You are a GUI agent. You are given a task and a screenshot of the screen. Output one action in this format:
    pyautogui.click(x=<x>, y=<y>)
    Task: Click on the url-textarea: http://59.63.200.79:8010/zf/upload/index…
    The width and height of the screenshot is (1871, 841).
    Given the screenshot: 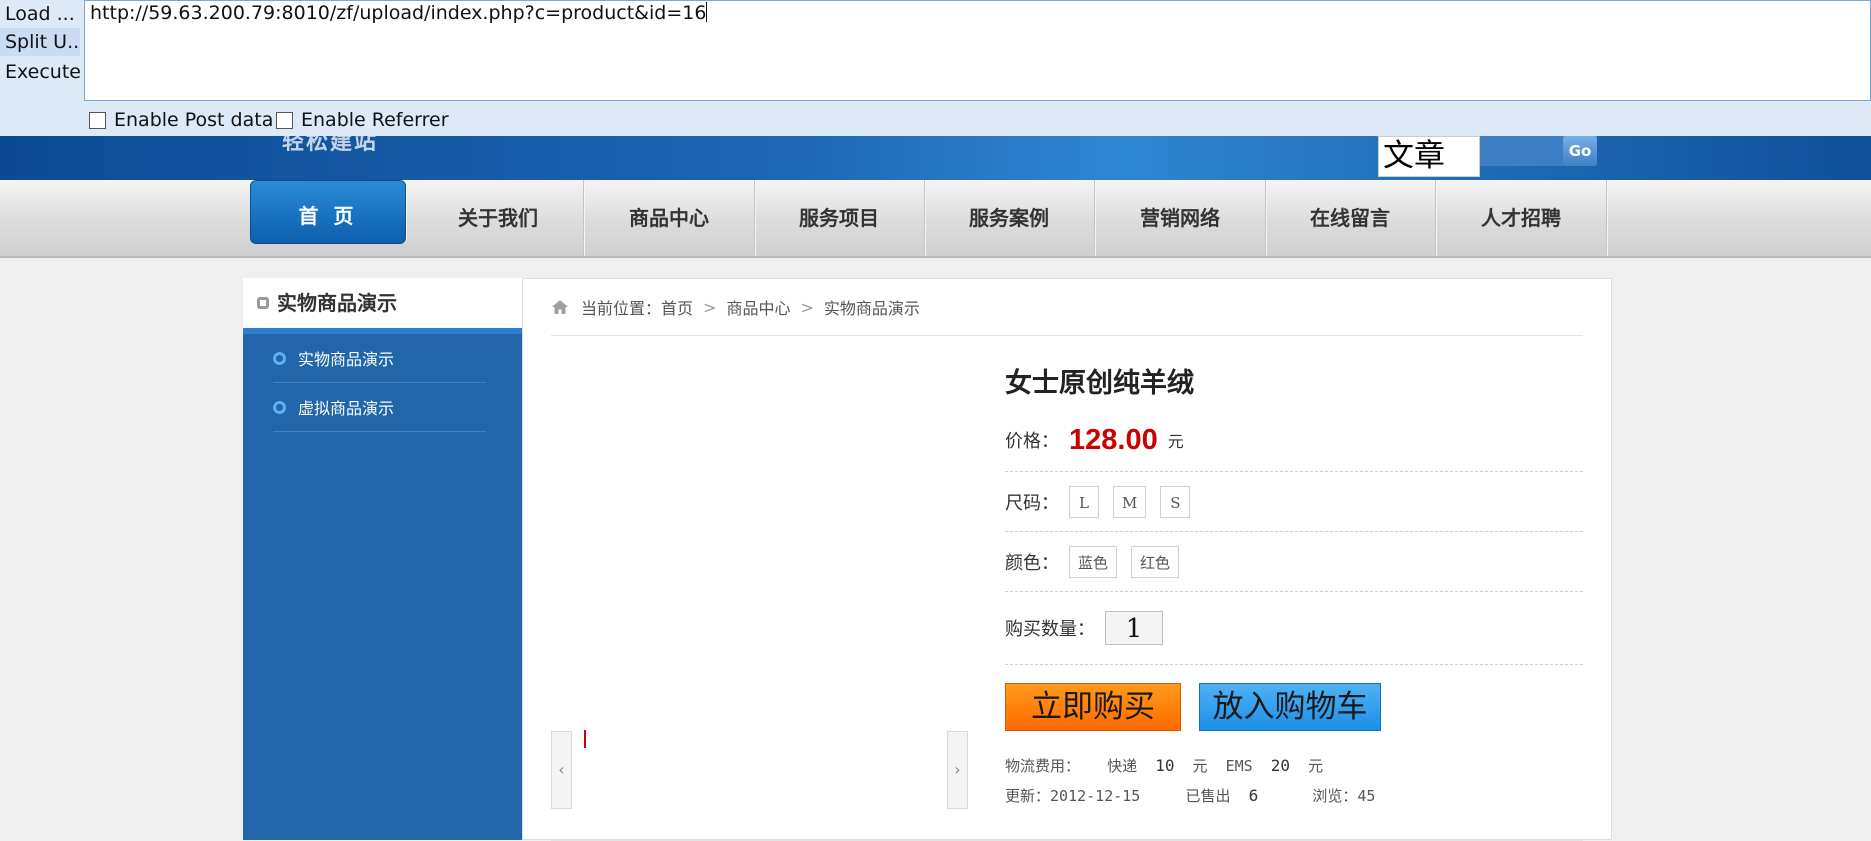 What is the action you would take?
    pyautogui.click(x=977, y=50)
    